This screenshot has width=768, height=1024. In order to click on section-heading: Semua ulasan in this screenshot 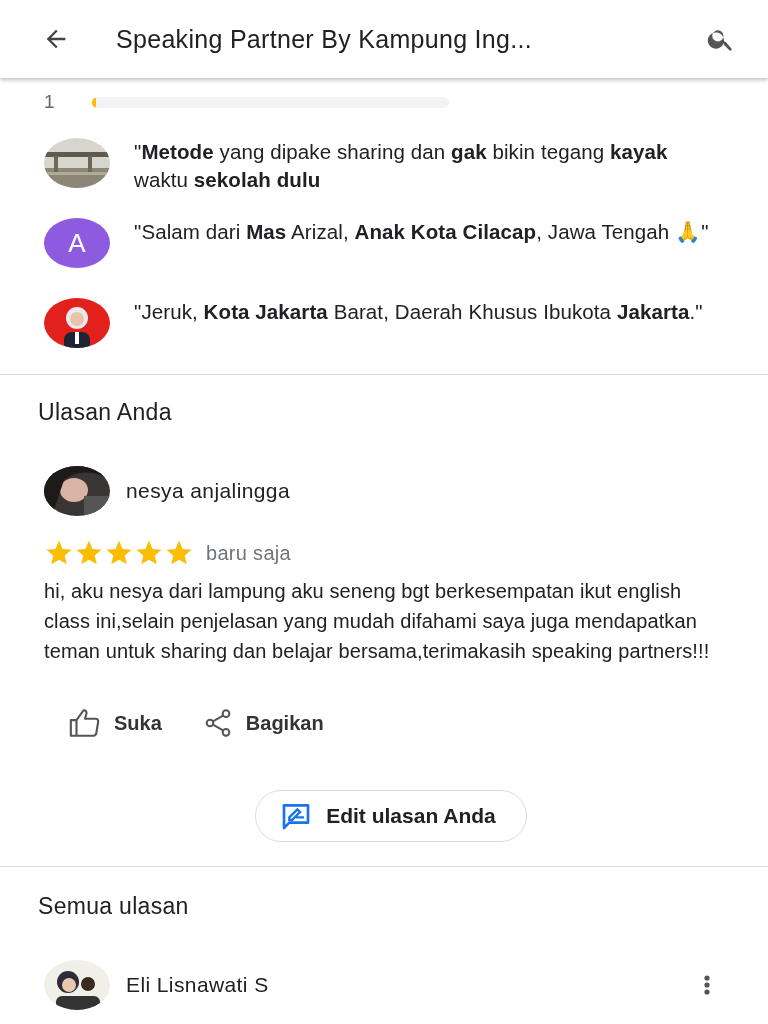, I will do `click(114, 906)`.